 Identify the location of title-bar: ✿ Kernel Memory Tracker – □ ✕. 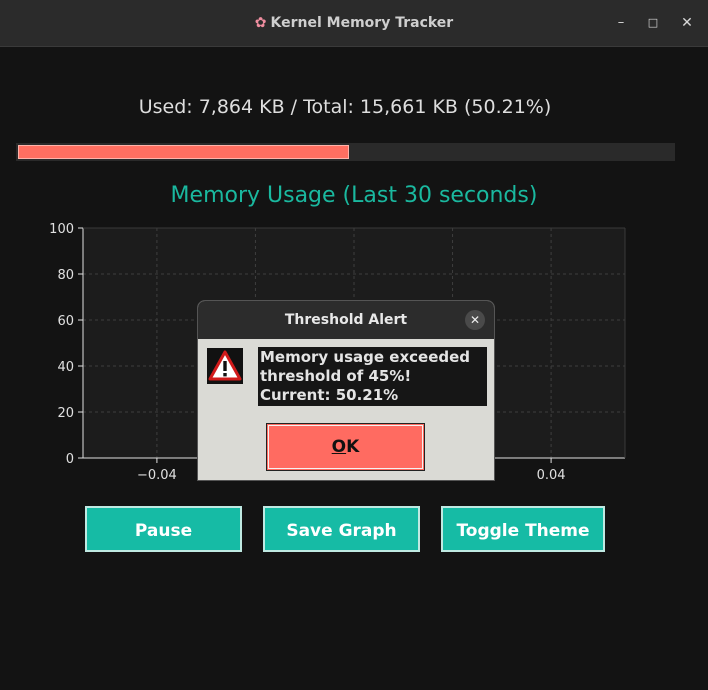
(354, 23).